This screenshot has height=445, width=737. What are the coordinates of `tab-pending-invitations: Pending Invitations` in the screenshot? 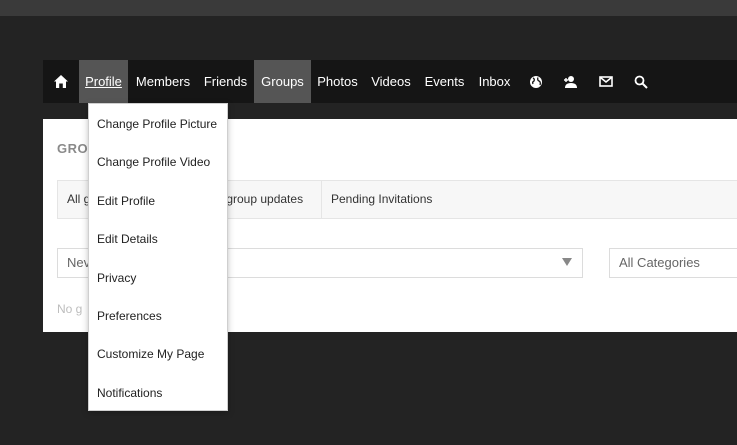 It's located at (381, 199).